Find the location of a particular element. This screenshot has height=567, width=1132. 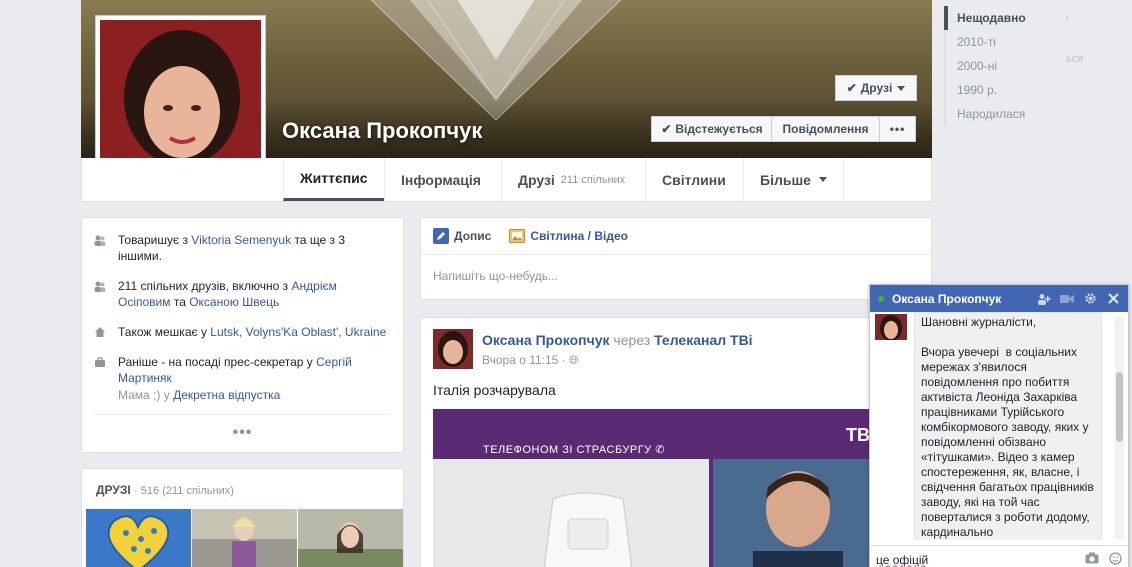

friend-link: Viktoria Semenyuk is located at coordinates (241, 240).